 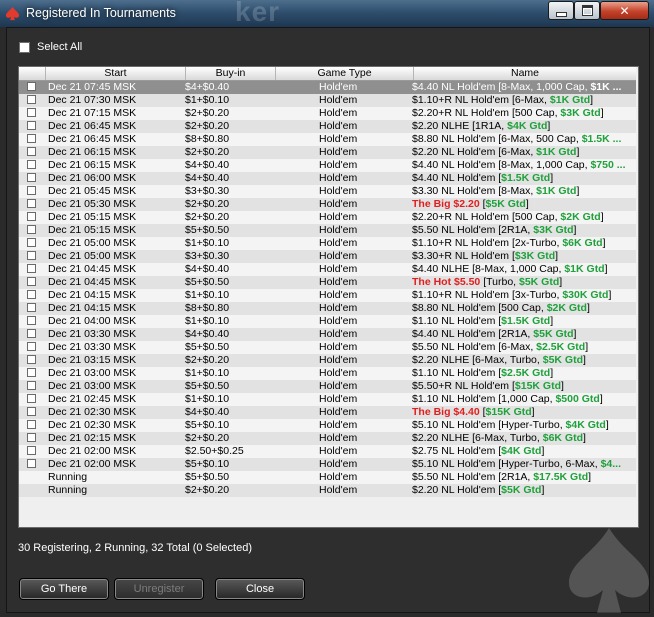 I want to click on select-all-control: Select All, so click(x=50, y=47).